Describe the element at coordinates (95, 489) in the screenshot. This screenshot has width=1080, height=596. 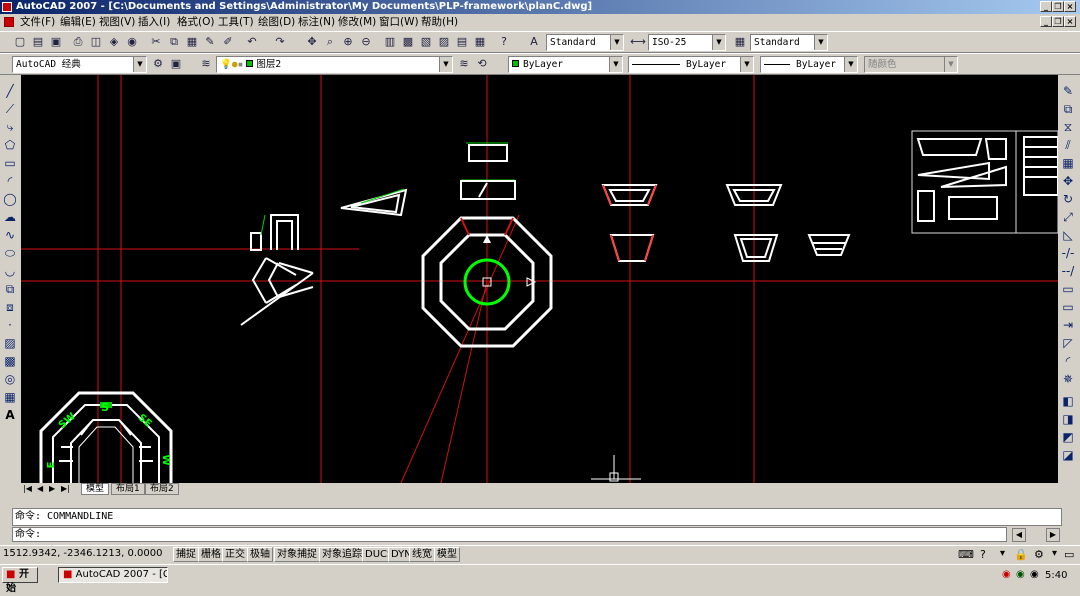
I see `tab-model: 模型` at that location.